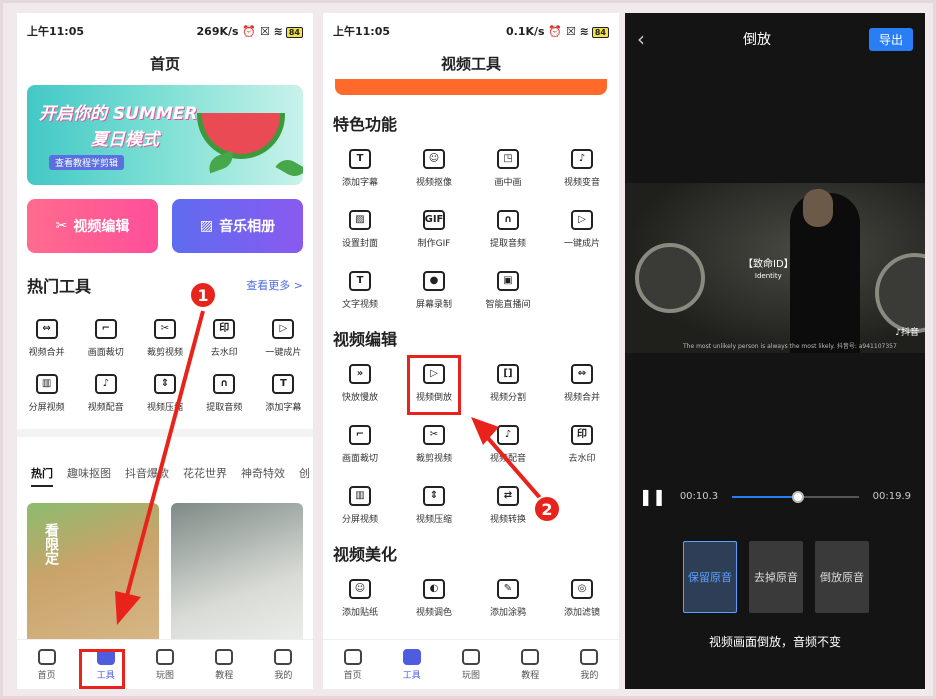  What do you see at coordinates (768, 264) in the screenshot?
I see `video-title-text: 【致命ID】` at bounding box center [768, 264].